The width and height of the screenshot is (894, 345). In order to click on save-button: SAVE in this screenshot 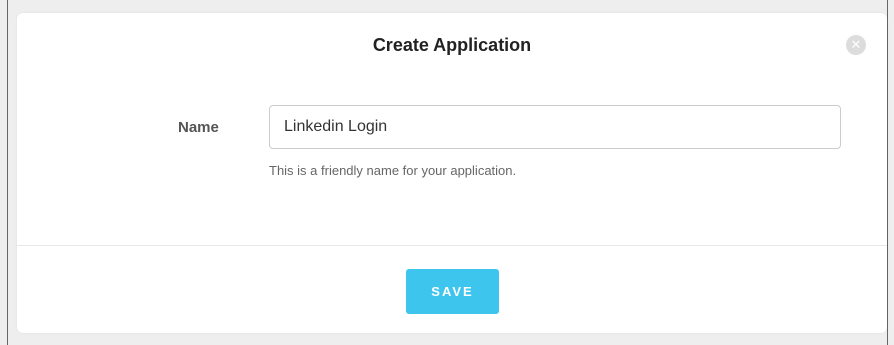, I will do `click(452, 291)`.